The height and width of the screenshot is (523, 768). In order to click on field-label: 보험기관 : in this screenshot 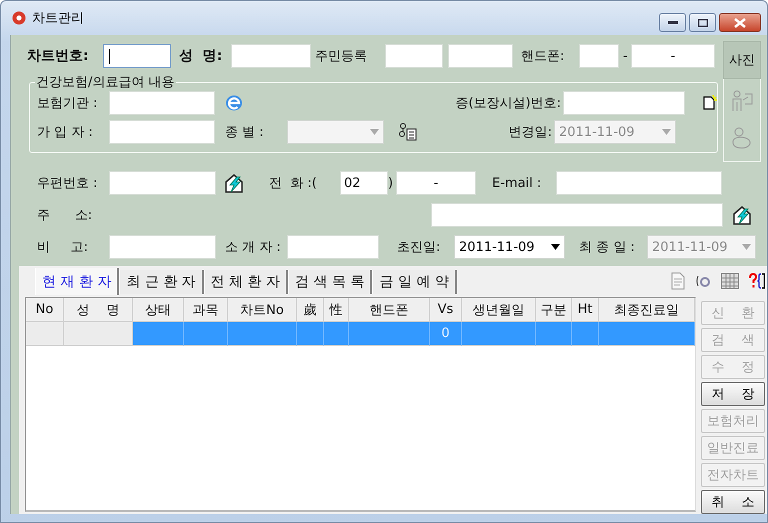, I will do `click(68, 103)`.